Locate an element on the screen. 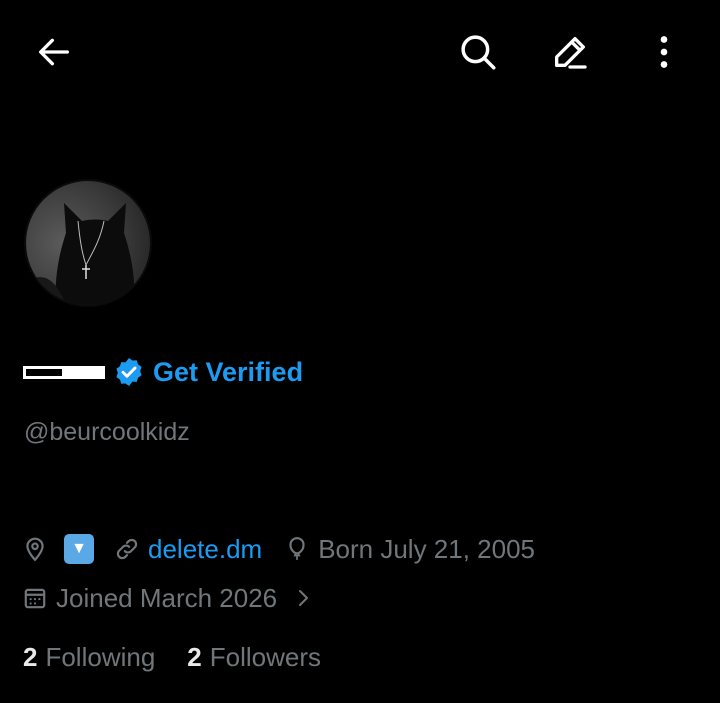  arrow-left-icon is located at coordinates (54, 52).